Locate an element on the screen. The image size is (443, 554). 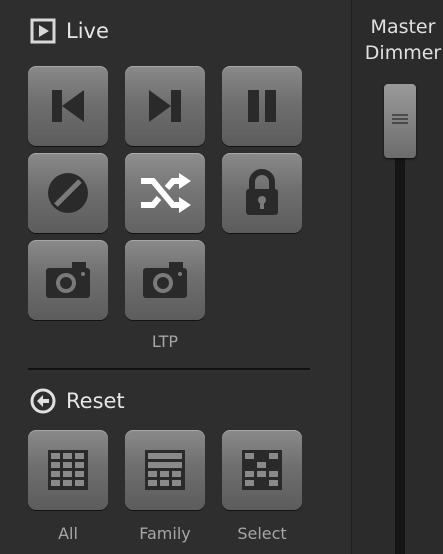
skip-previous-icon is located at coordinates (68, 106).